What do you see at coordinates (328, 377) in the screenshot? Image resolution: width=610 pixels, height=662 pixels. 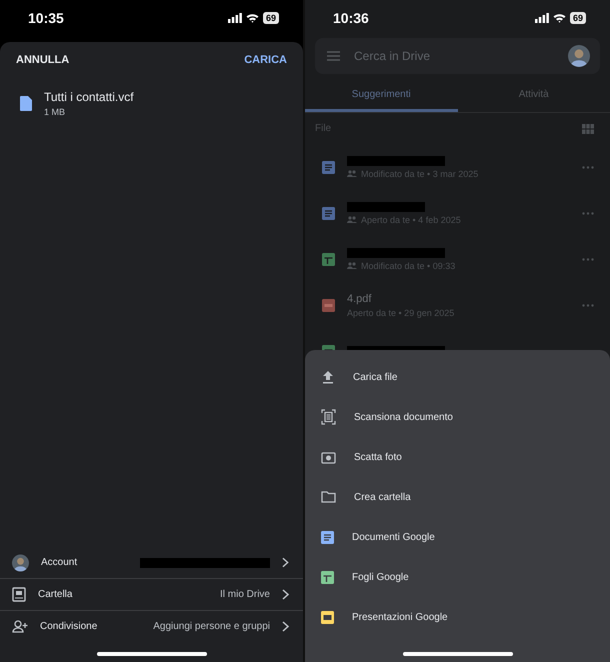 I see `upload-icon` at bounding box center [328, 377].